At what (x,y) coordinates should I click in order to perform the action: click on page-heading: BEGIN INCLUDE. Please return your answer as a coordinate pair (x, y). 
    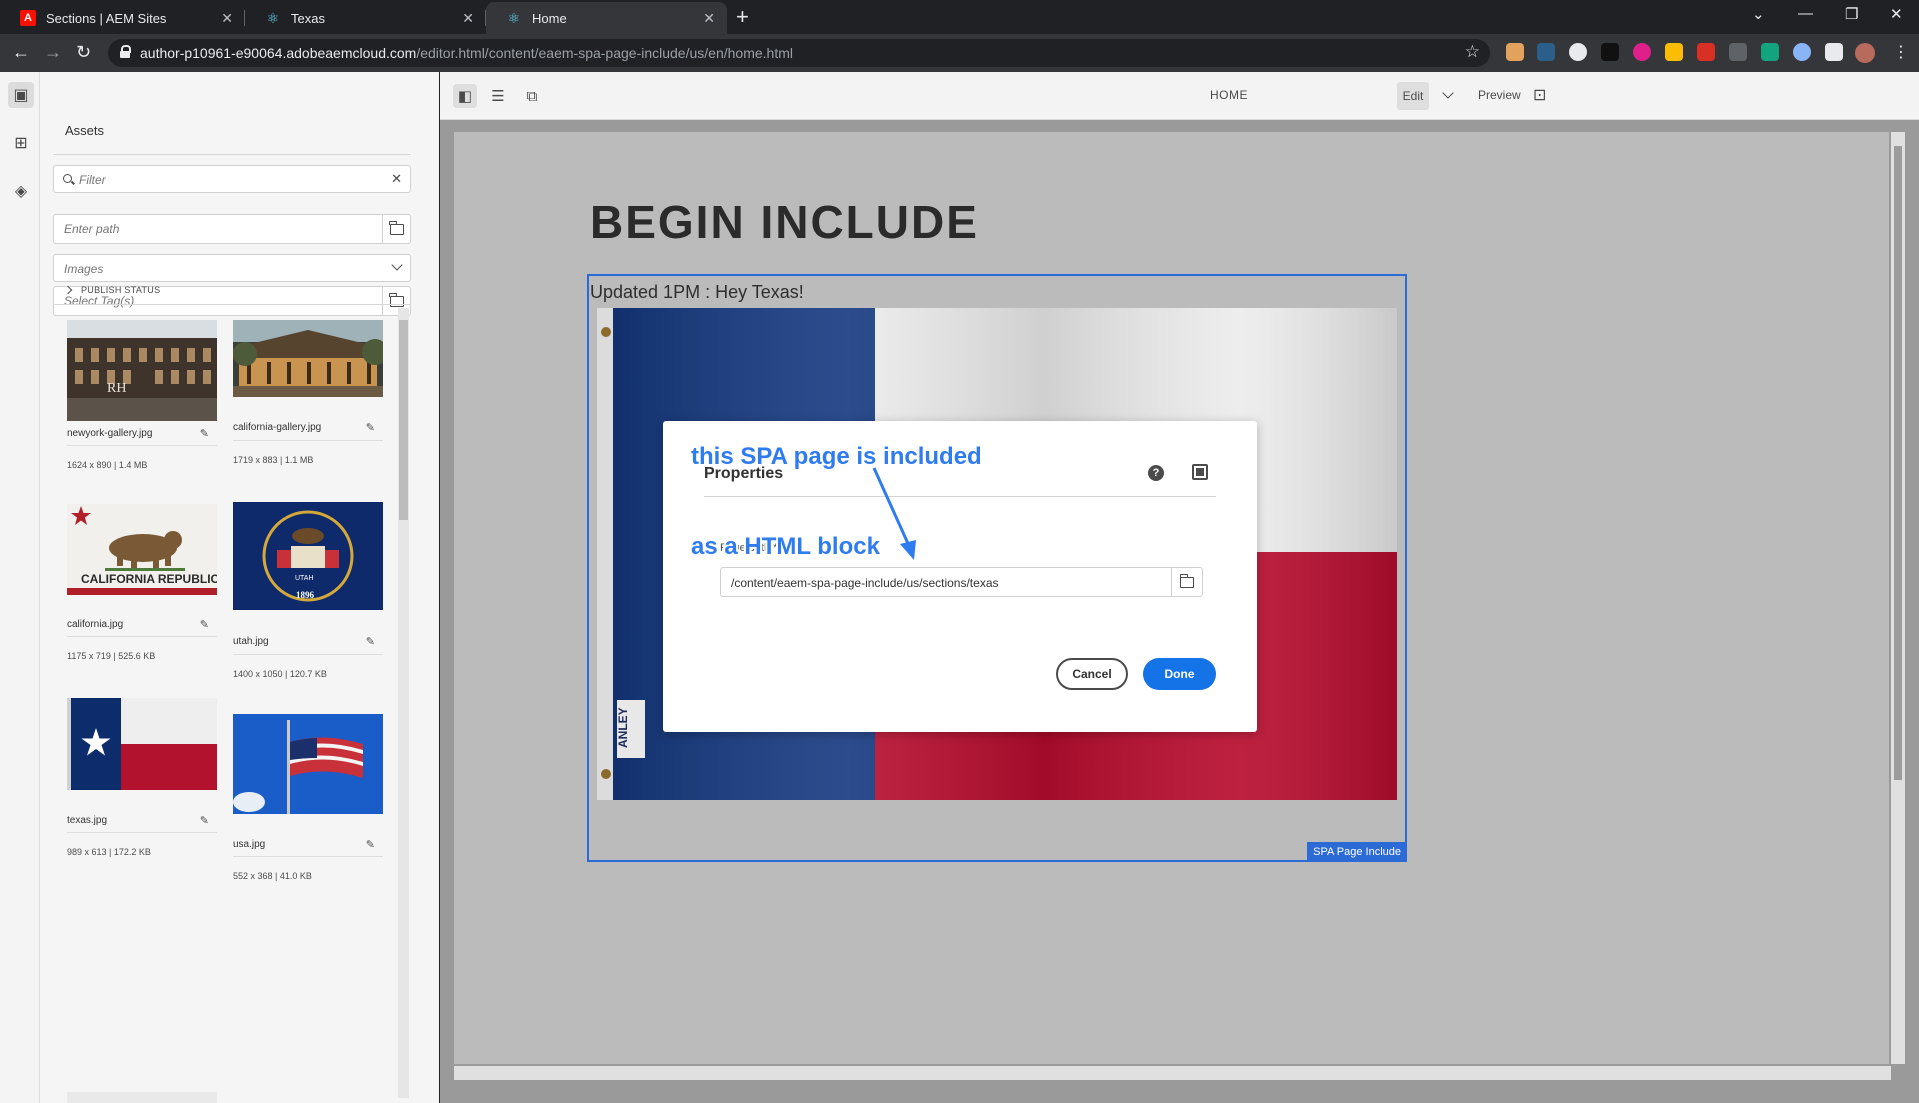
    Looking at the image, I should click on (784, 222).